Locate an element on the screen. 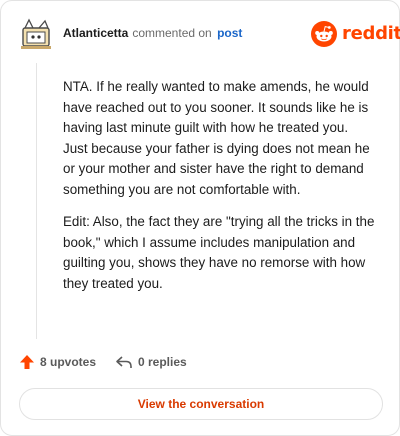 The width and height of the screenshot is (400, 436). upvote-button: 8 upvotes is located at coordinates (57, 362).